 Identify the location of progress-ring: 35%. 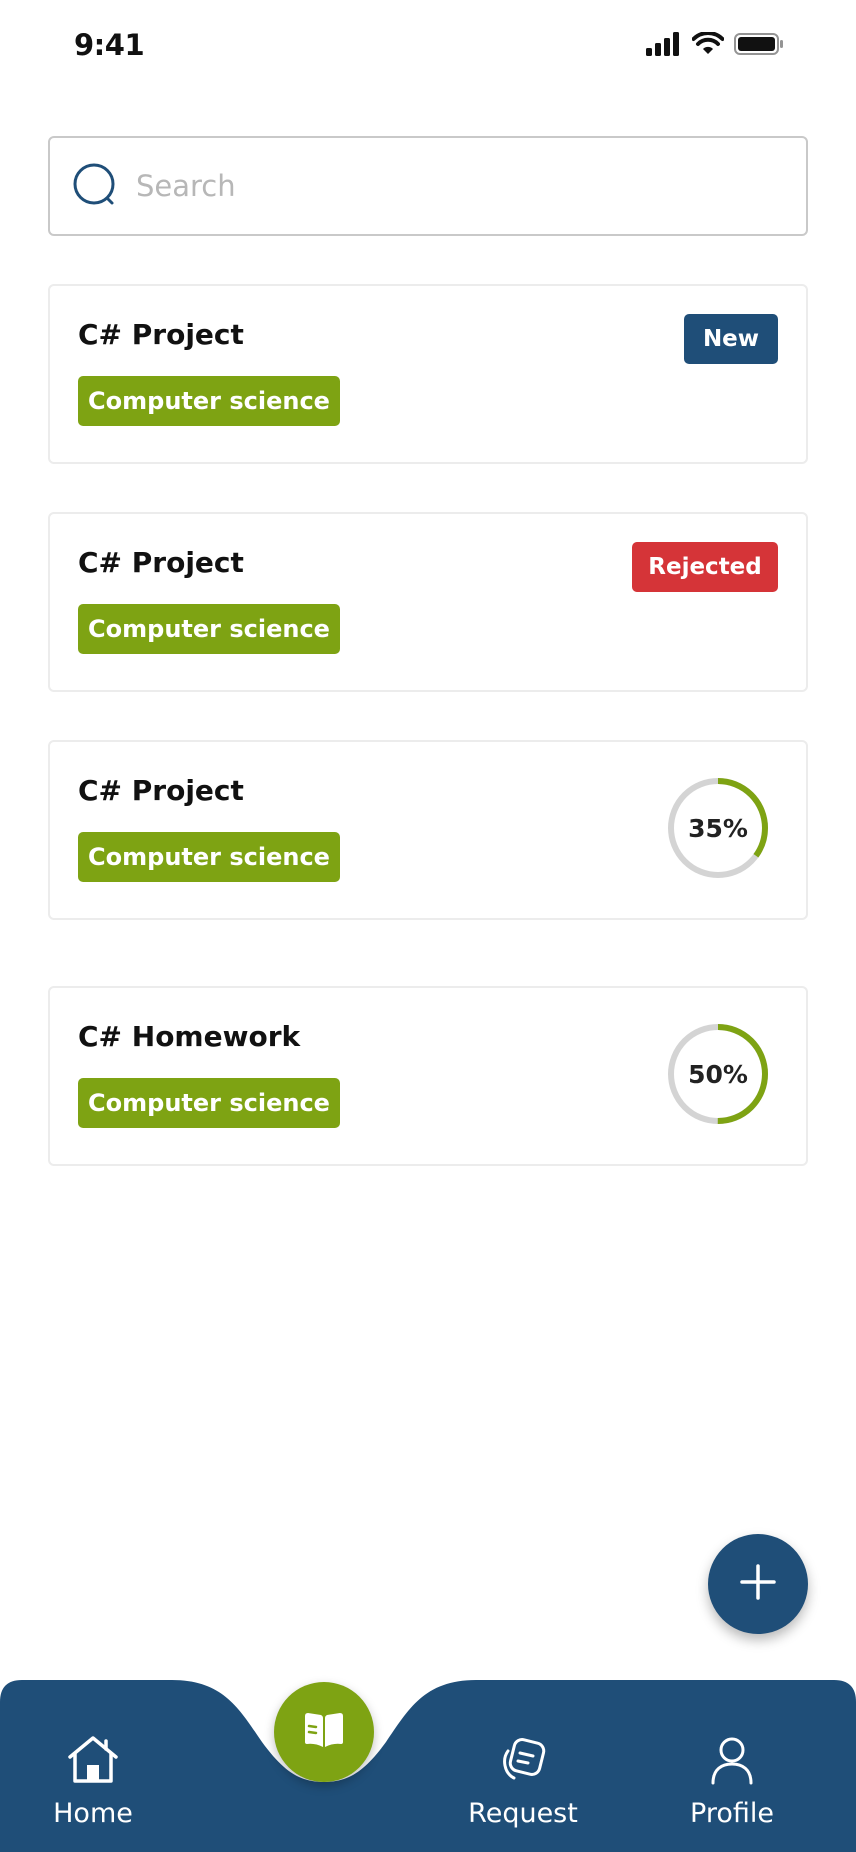
(718, 828).